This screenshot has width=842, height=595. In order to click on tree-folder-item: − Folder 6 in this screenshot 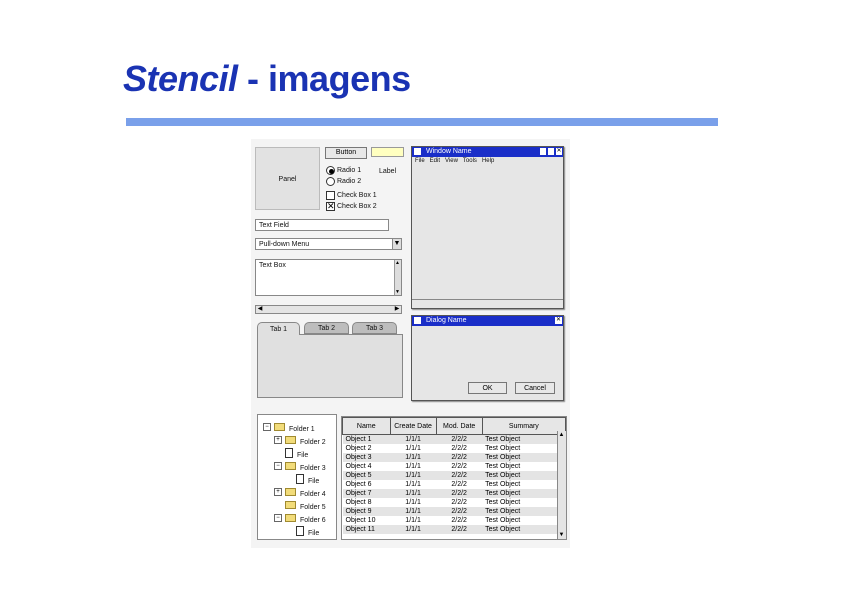, I will do `click(300, 516)`.